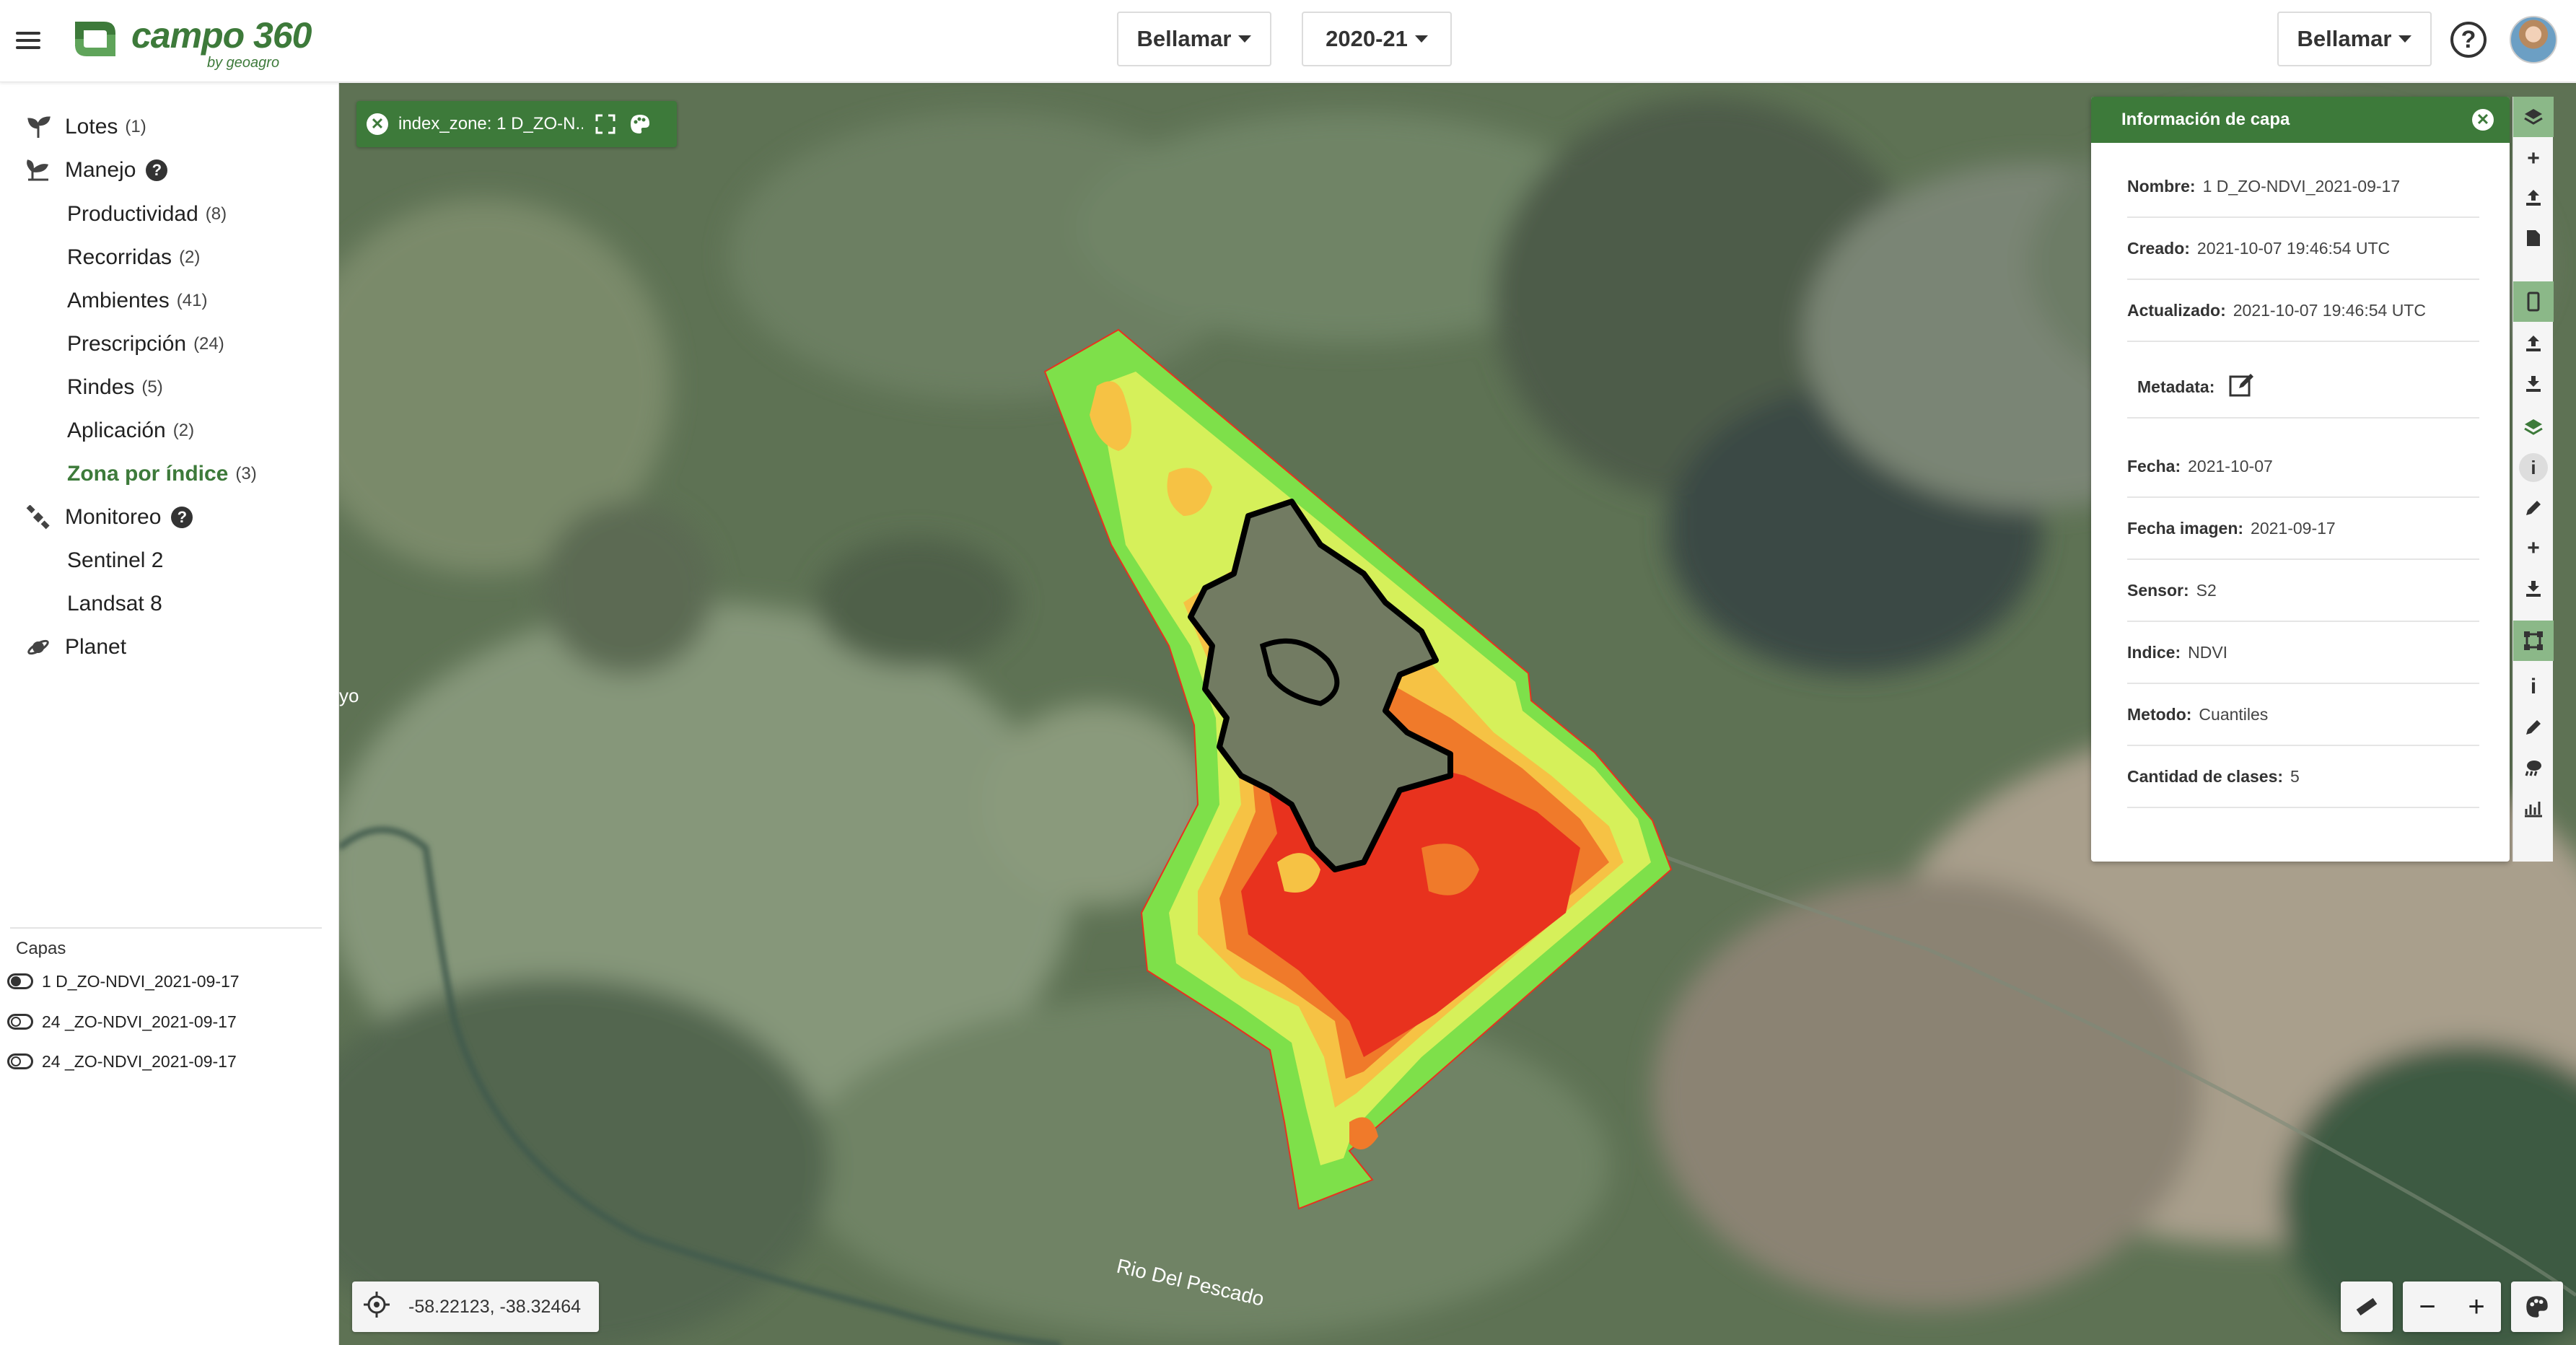 Image resolution: width=2576 pixels, height=1345 pixels. I want to click on sidebar-item-recorridas: Recorridas (2), so click(133, 258).